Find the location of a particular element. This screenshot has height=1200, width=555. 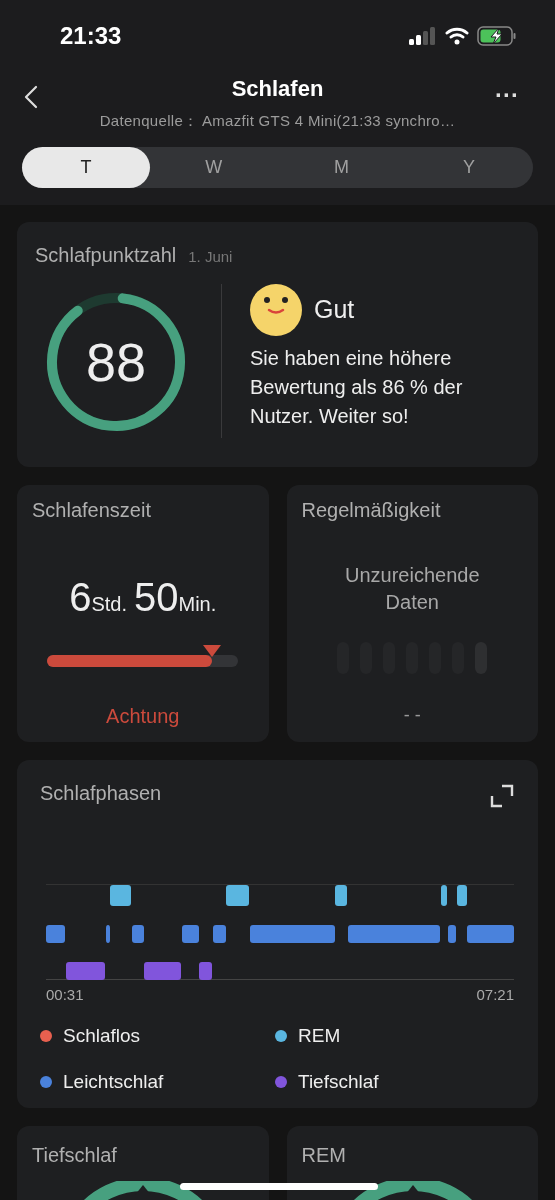

expand-button is located at coordinates (502, 796).